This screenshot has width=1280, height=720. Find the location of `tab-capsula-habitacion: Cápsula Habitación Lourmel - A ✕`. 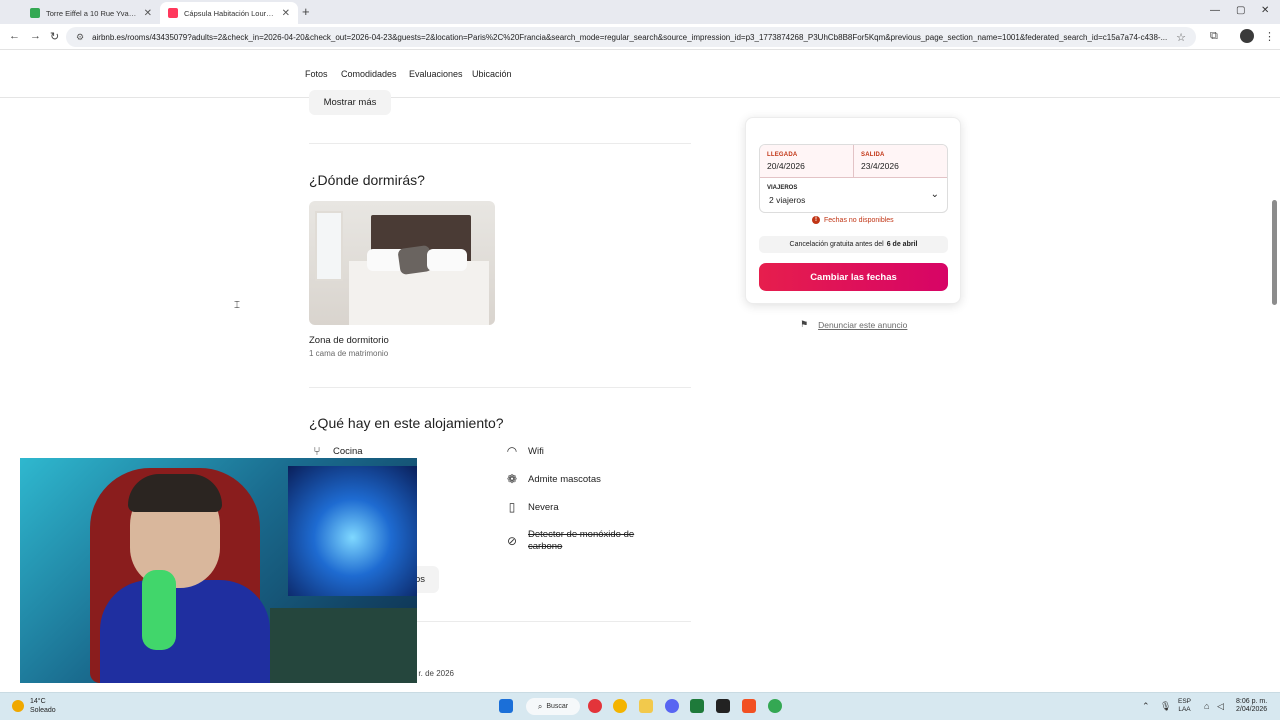

tab-capsula-habitacion: Cápsula Habitación Lourmel - A ✕ is located at coordinates (229, 13).